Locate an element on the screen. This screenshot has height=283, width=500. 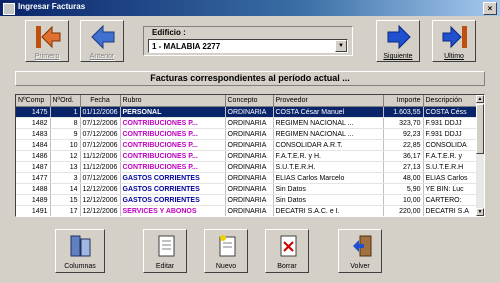
table-cell-ord: 14 is located at coordinates (65, 189).